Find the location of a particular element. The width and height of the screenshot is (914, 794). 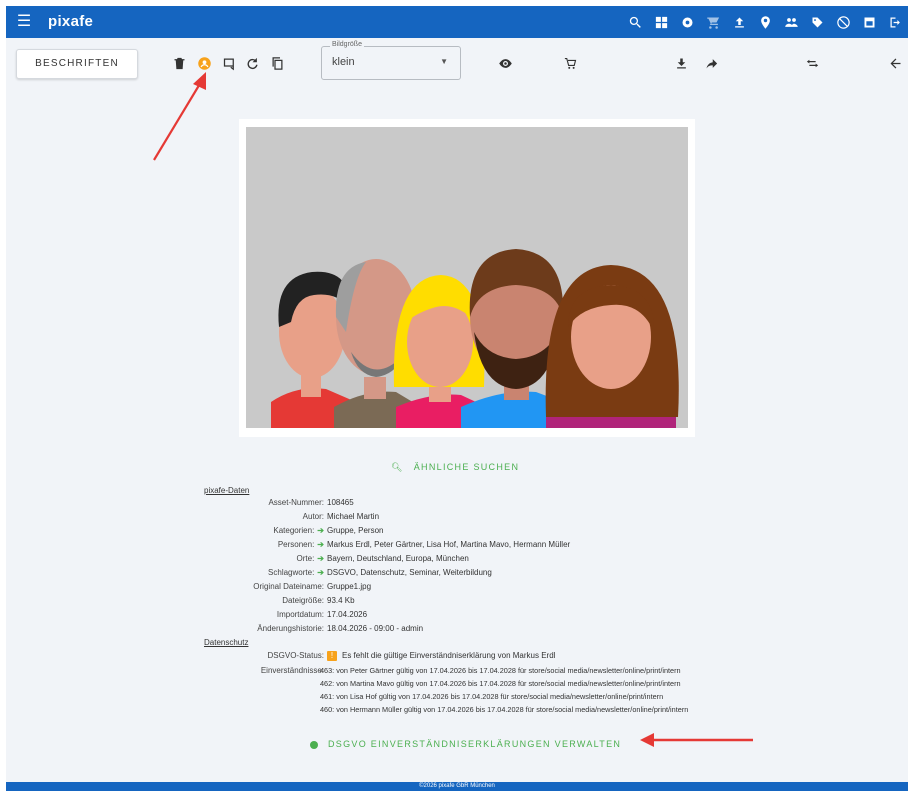

search-icon: 🔍︎ is located at coordinates (397, 467).